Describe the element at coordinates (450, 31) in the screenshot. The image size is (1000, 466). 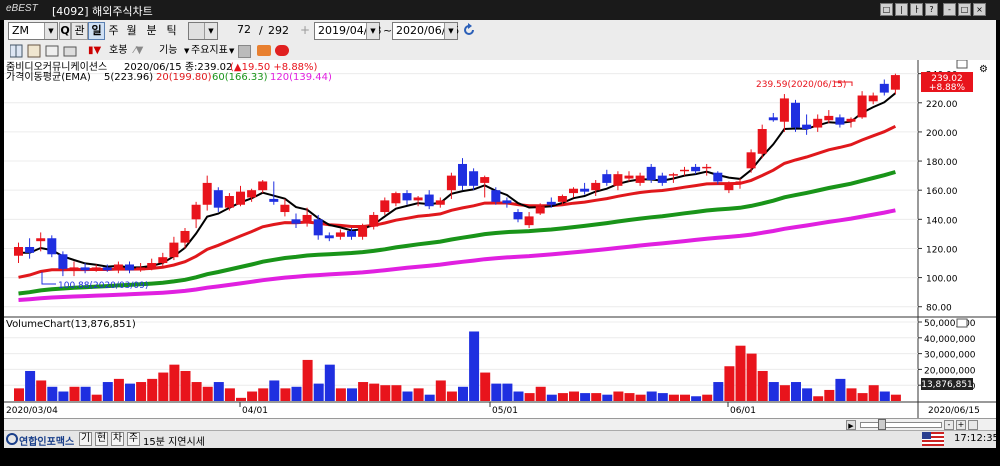
I see `end-date-dropdown-icon: ▼` at that location.